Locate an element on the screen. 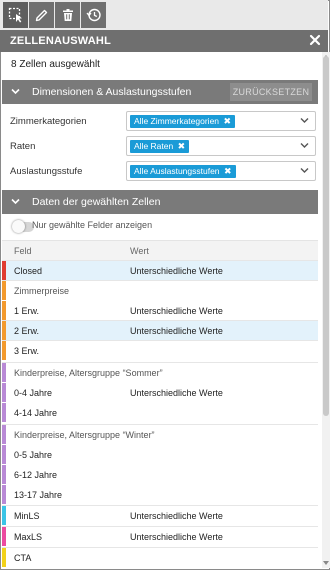 This screenshot has width=330, height=570. history-icon is located at coordinates (93, 15).